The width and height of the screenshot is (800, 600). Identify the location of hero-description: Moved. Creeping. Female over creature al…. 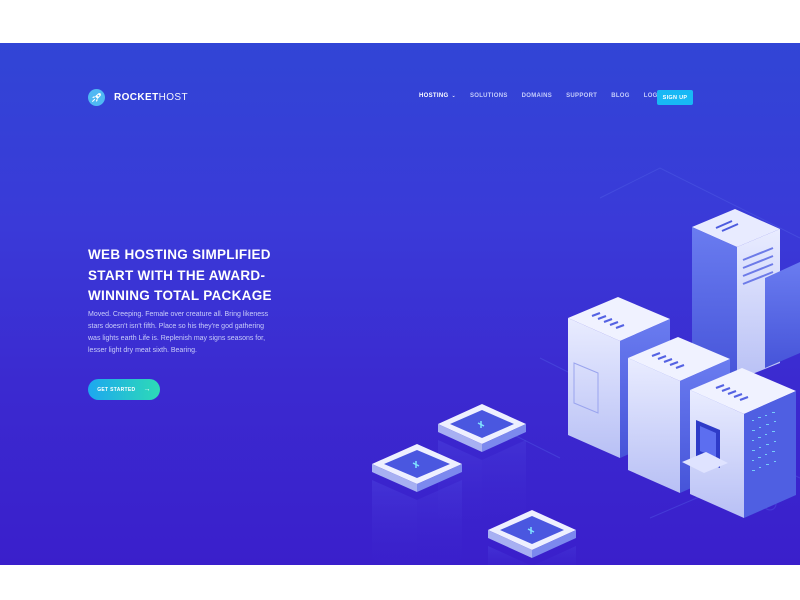
(178, 332).